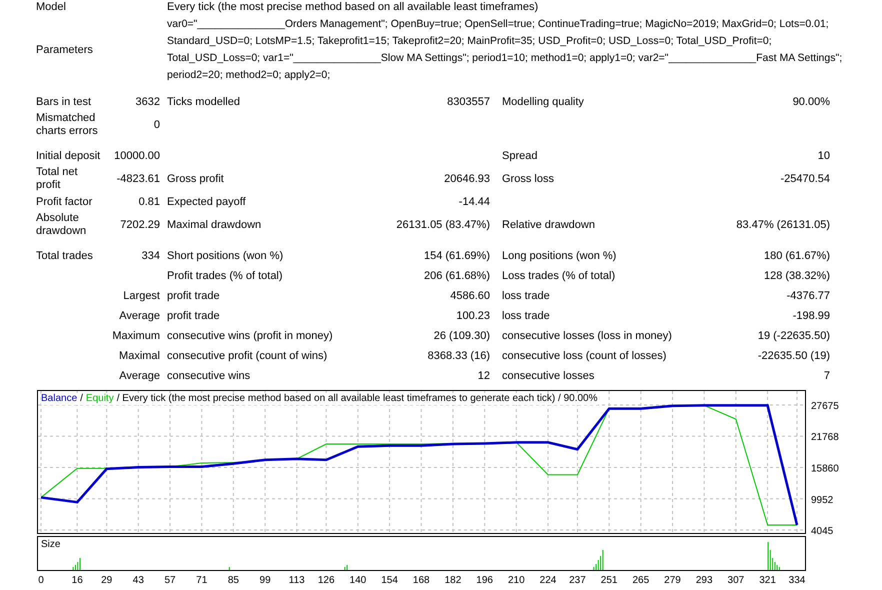 This screenshot has height=590, width=882. I want to click on row-value: 100.23, so click(473, 316).